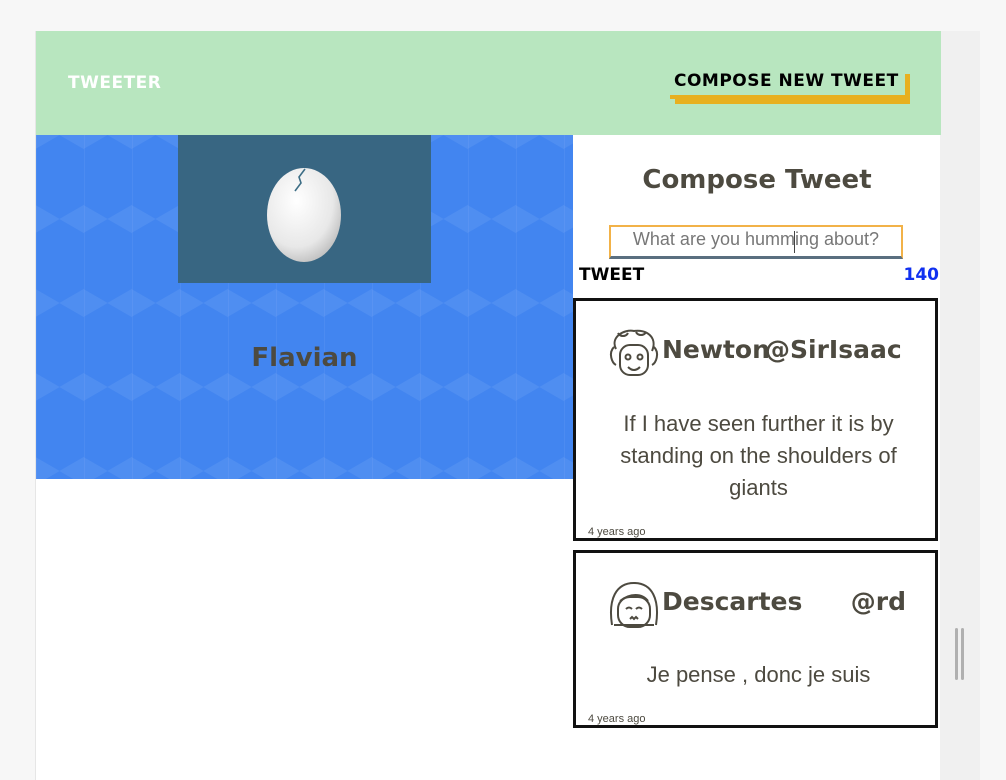  Describe the element at coordinates (732, 601) in the screenshot. I see `tweet-author-name: Descartes` at that location.